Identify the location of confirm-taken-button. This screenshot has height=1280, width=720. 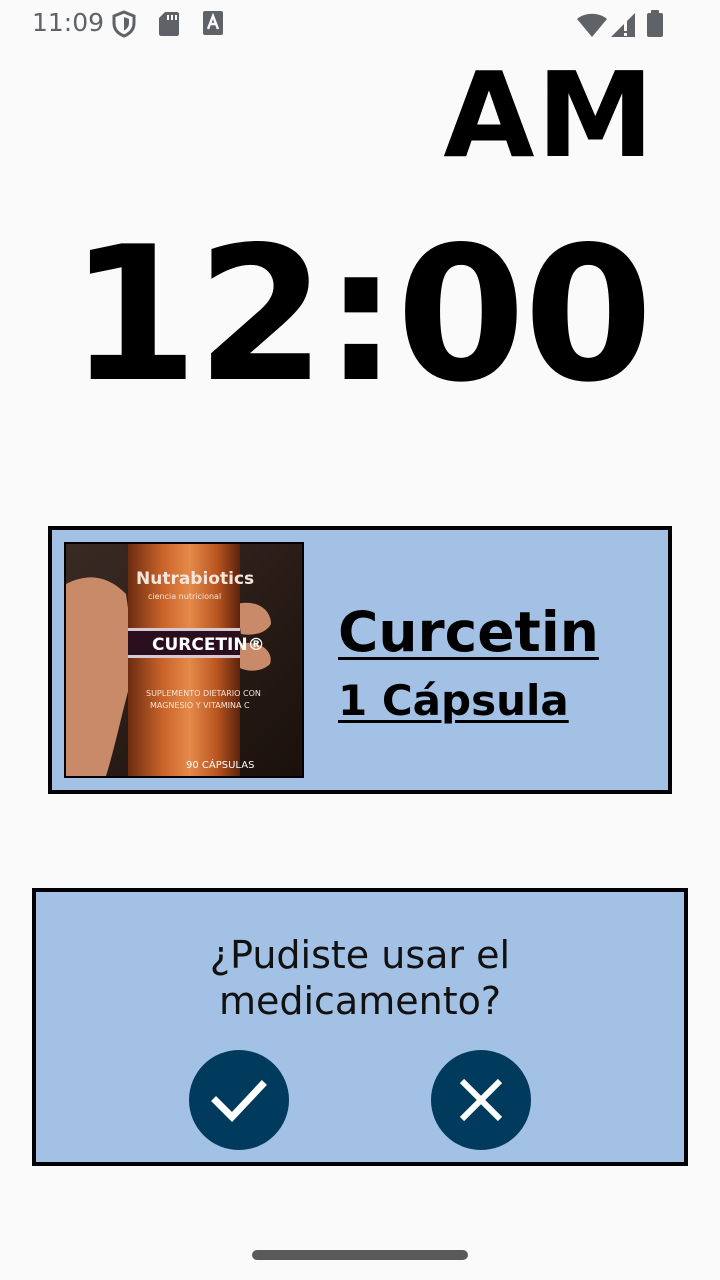
(239, 1100).